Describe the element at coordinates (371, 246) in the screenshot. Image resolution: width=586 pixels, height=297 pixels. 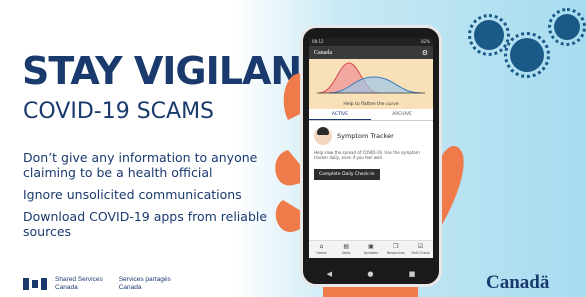
I see `news-icon: ▣` at that location.